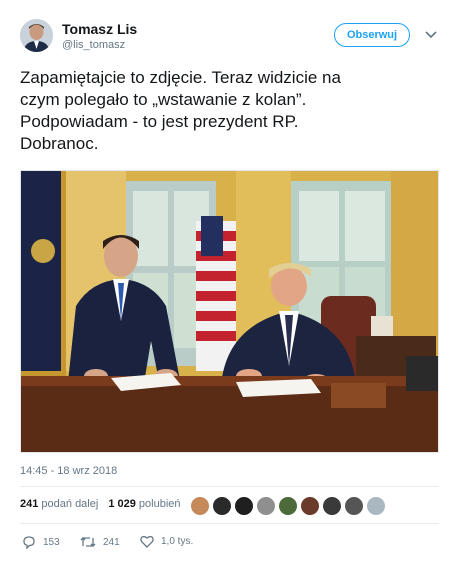 Image resolution: width=463 pixels, height=563 pixels. I want to click on liker-avatars, so click(288, 506).